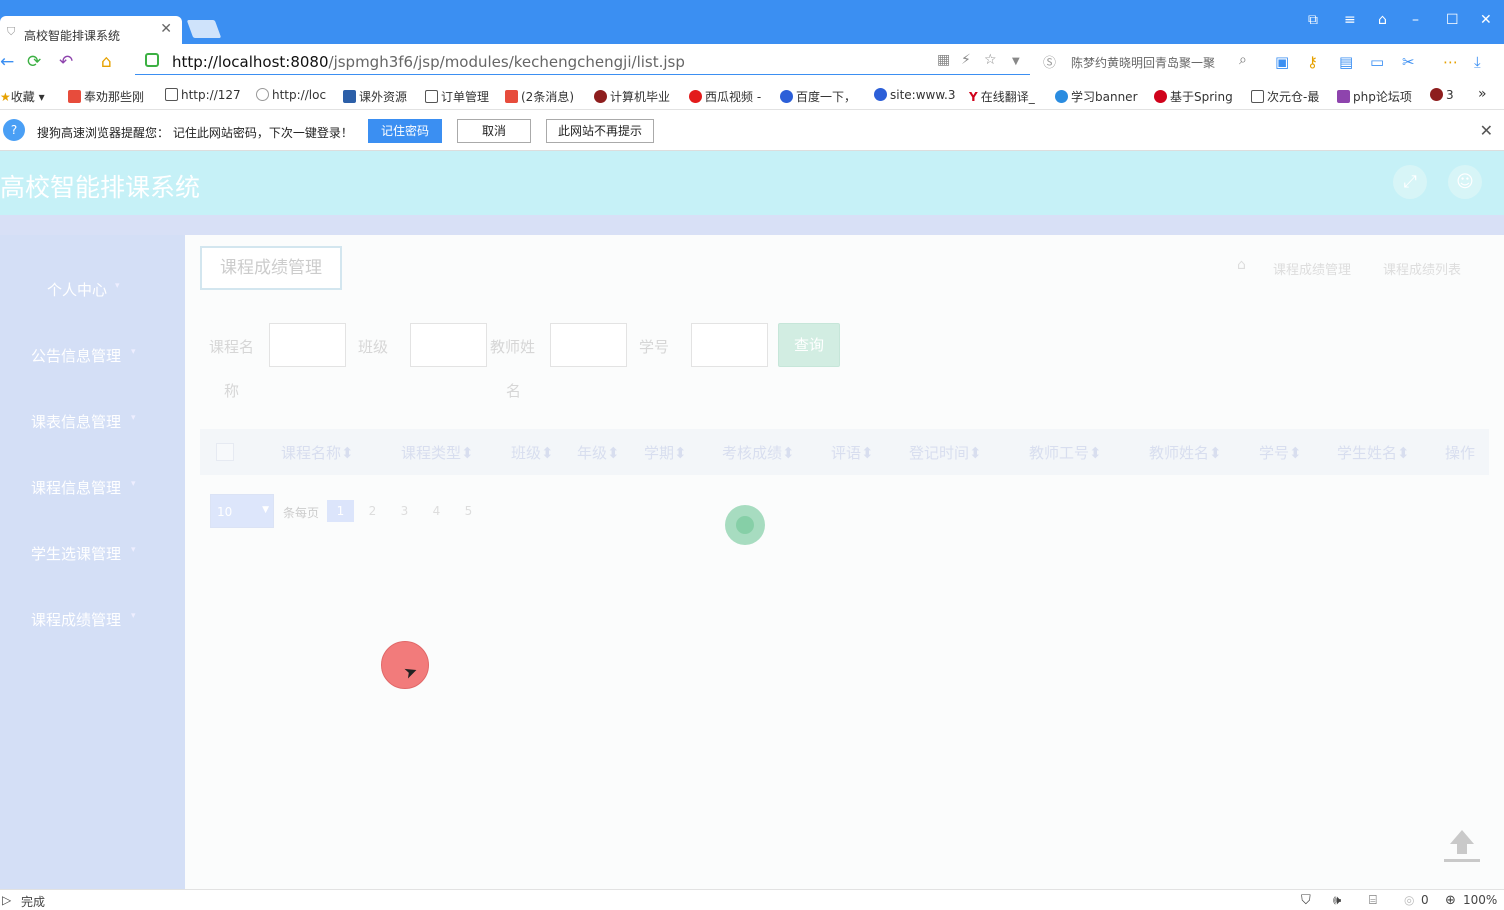  Describe the element at coordinates (809, 345) in the screenshot. I see `query-button: 查询` at that location.